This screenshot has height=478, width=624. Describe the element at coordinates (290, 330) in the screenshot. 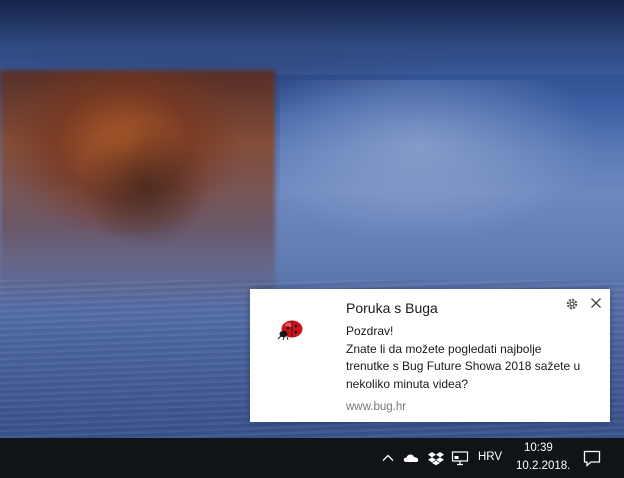

I see `ladybug-icon` at that location.